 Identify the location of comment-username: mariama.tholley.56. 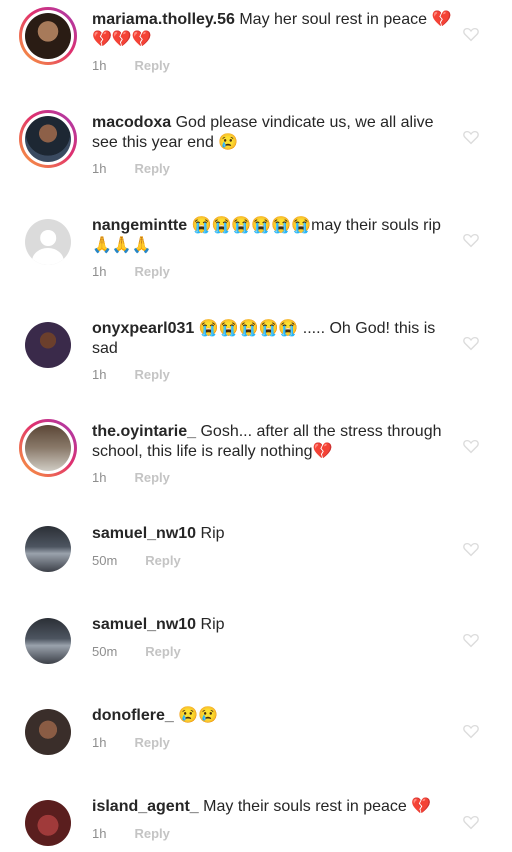
(163, 19).